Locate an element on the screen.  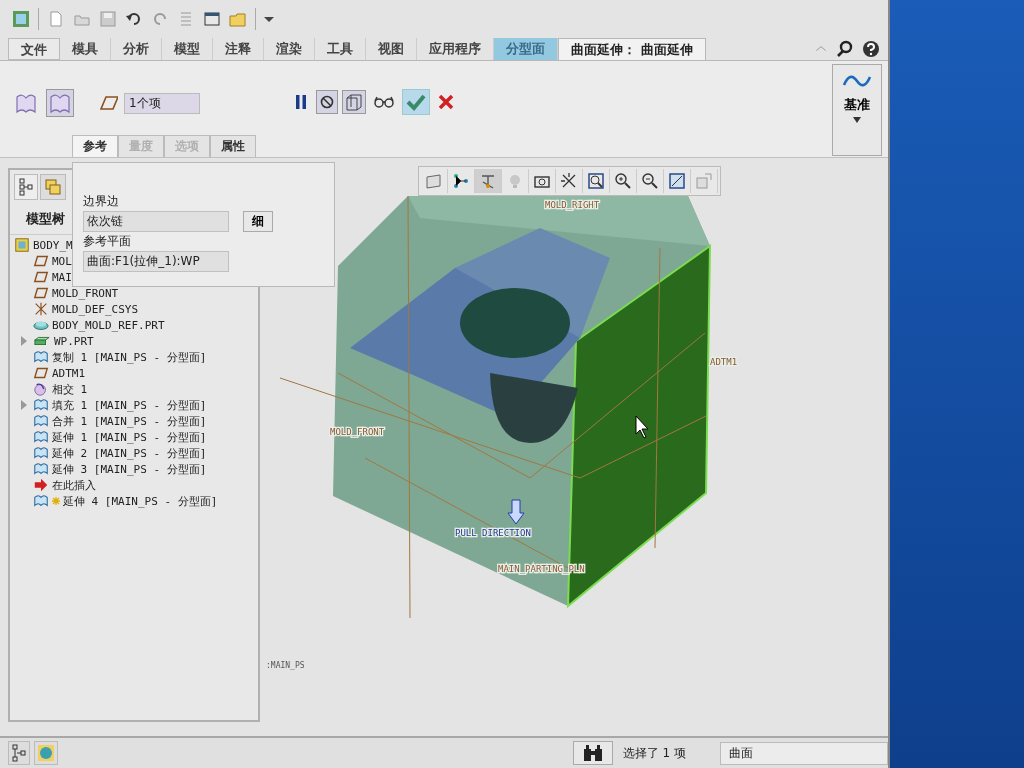
tree-item: MOLD_FRONT is located at coordinates (85, 293).